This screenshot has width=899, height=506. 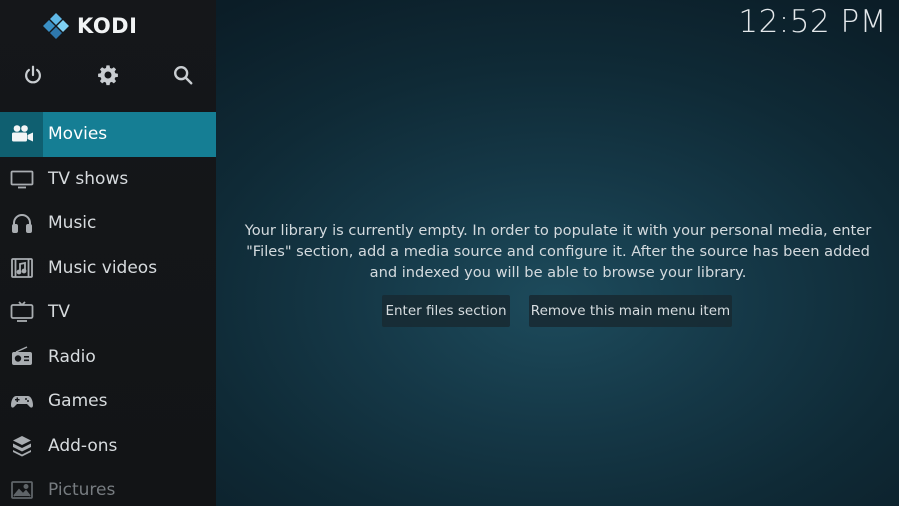 What do you see at coordinates (78, 401) in the screenshot?
I see `menu-item-label: Games` at bounding box center [78, 401].